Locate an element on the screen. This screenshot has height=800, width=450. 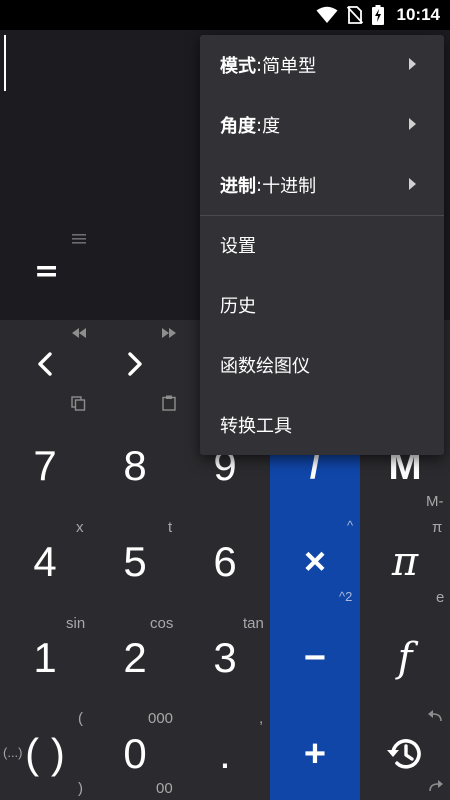
key-0: 0 is located at coordinates (135, 753).